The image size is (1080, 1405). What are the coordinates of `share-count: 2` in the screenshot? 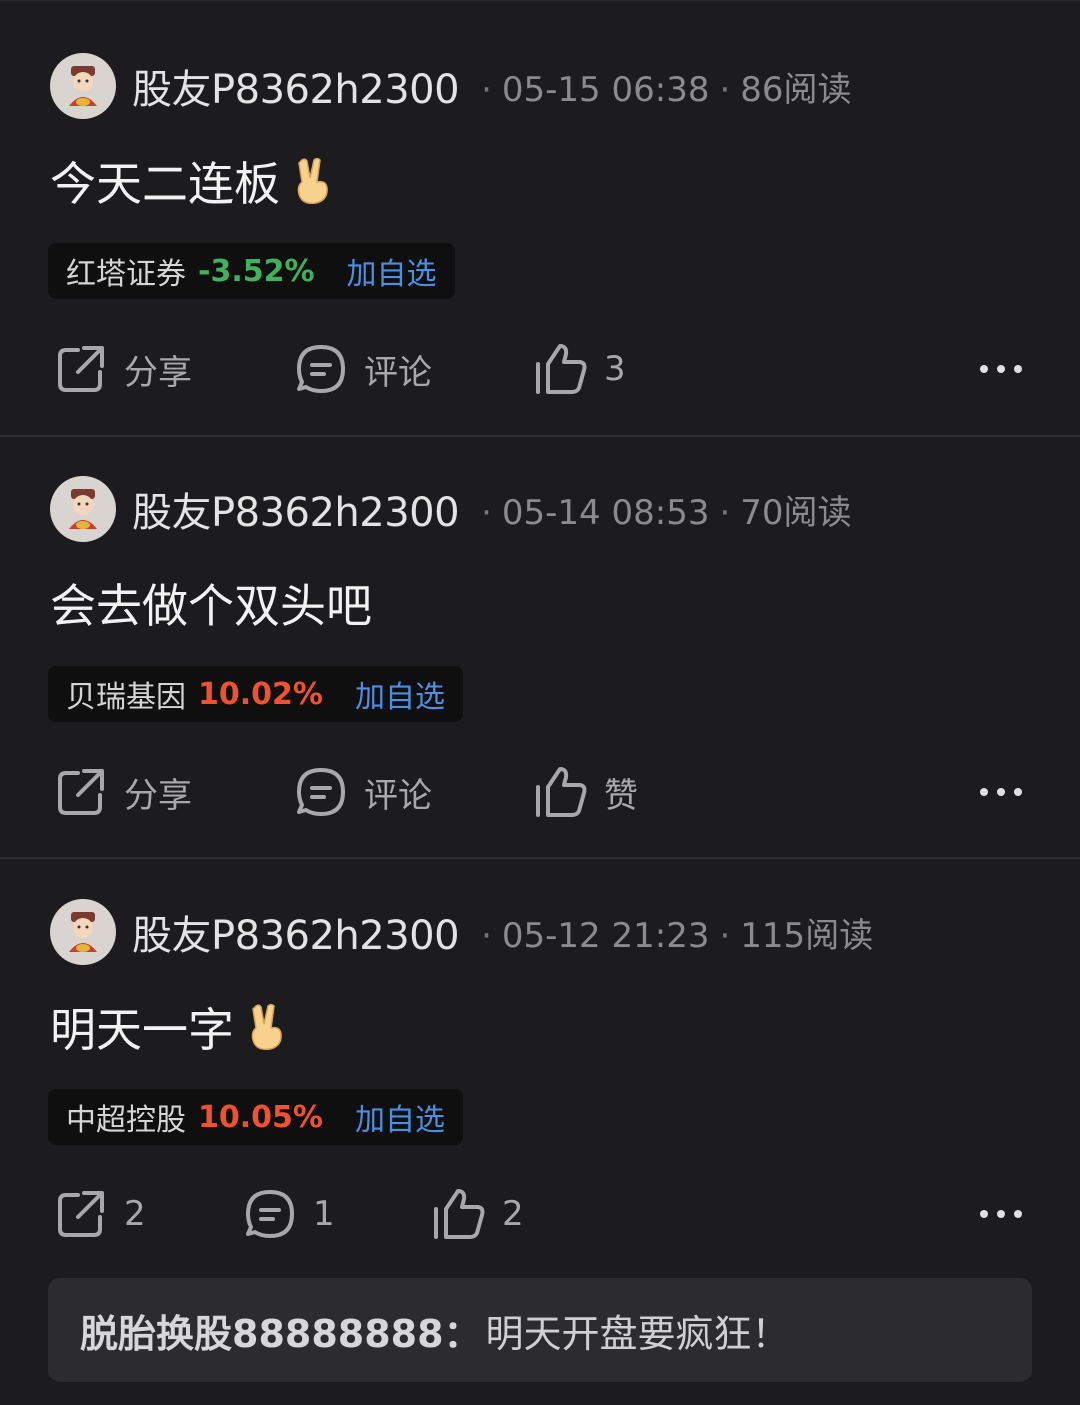 It's located at (135, 1214).